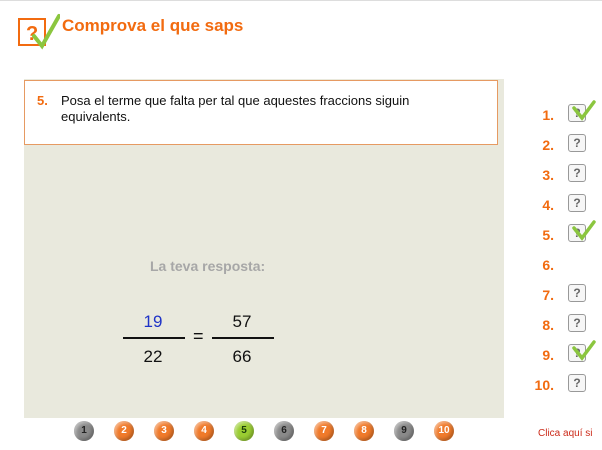 The width and height of the screenshot is (602, 450). Describe the element at coordinates (560, 233) in the screenshot. I see `side-question-5: 5.?` at that location.